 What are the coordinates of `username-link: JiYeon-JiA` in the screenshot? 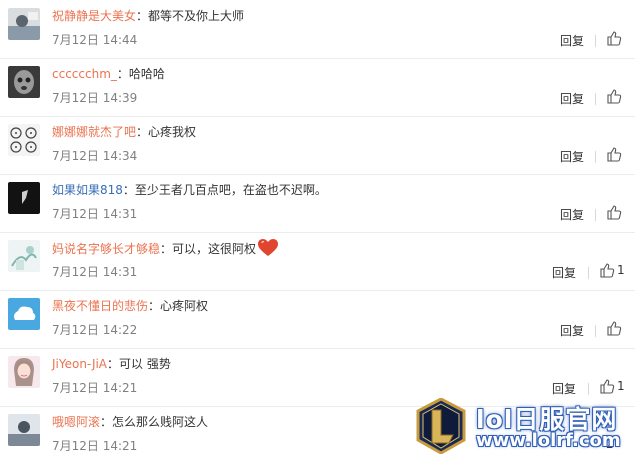 It's located at (79, 364).